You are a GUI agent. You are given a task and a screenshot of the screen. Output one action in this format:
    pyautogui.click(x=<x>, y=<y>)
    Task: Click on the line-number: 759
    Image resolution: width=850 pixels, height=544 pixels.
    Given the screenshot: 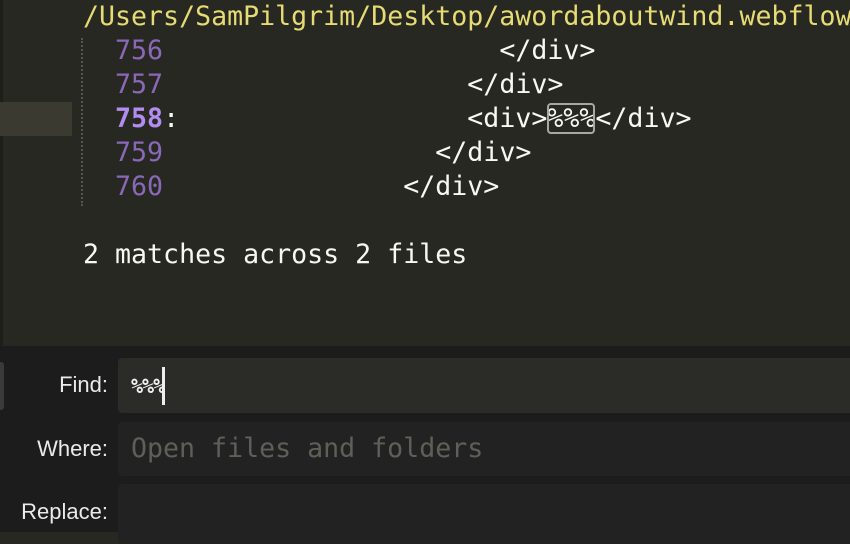 What is the action you would take?
    pyautogui.click(x=139, y=152)
    